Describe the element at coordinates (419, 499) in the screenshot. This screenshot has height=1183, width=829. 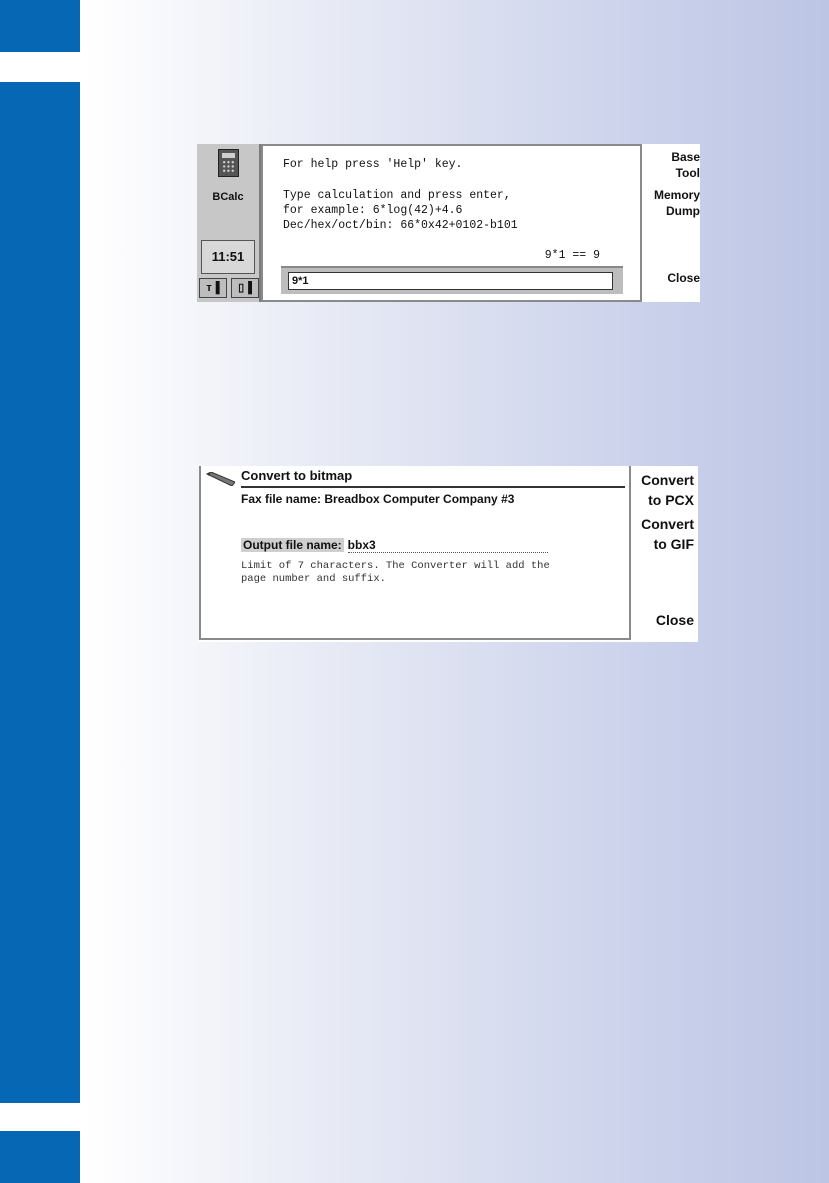
I see `fax-file-value: Breadbox Computer Company #3` at that location.